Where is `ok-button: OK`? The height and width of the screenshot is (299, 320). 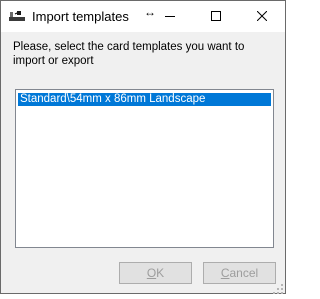
ok-button: OK is located at coordinates (155, 273).